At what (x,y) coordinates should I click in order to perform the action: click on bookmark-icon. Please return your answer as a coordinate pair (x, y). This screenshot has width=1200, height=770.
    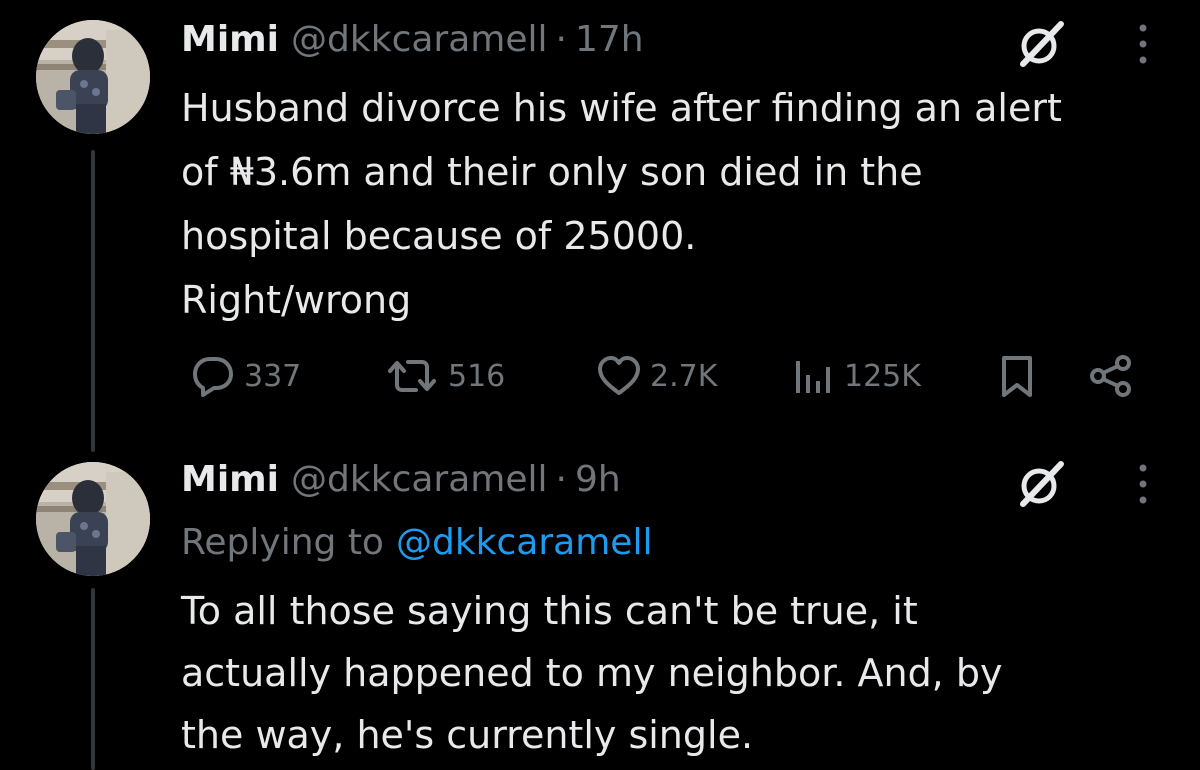
    Looking at the image, I should click on (1017, 376).